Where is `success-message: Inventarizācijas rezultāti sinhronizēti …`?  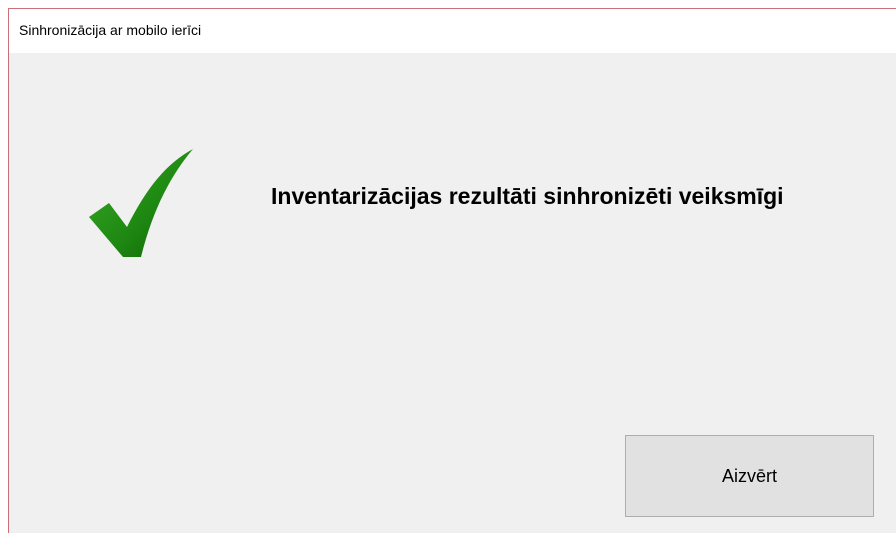 success-message: Inventarizācijas rezultāti sinhronizēti … is located at coordinates (527, 196).